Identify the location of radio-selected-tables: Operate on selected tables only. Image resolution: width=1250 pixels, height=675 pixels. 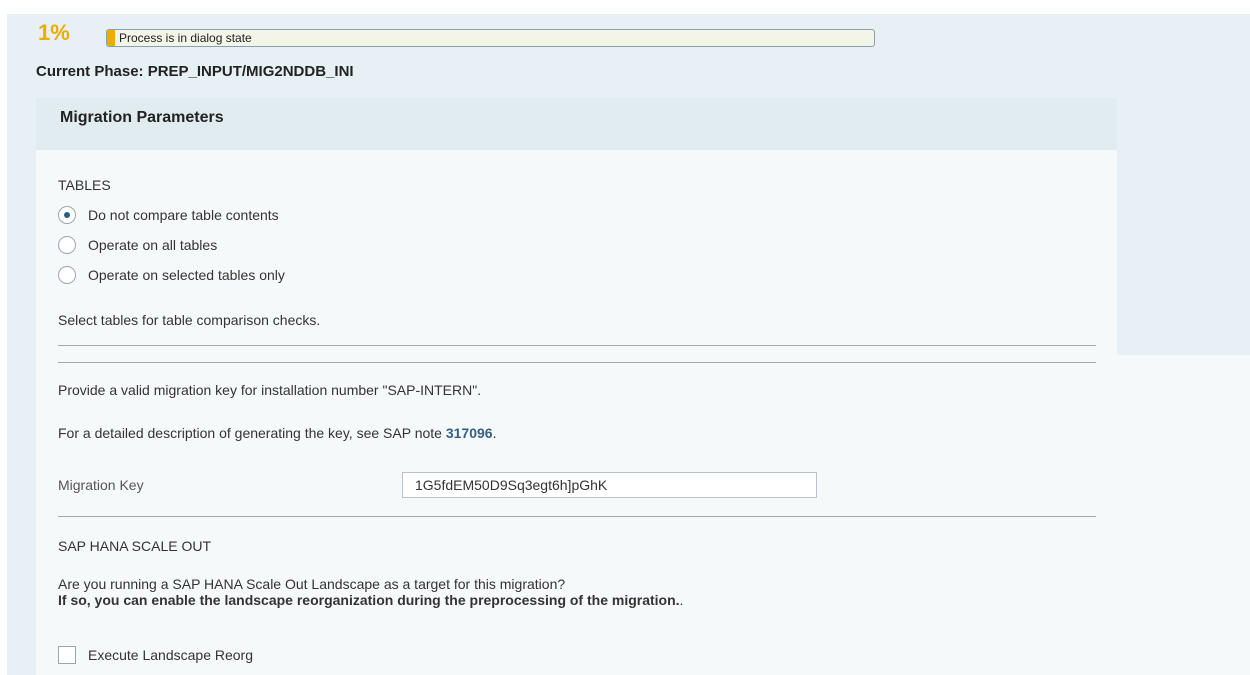
(171, 275).